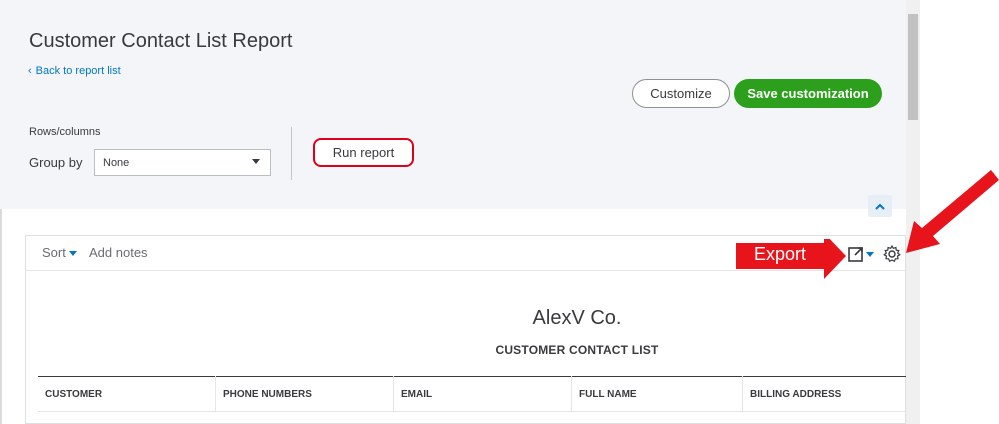  What do you see at coordinates (483, 394) in the screenshot?
I see `column-header-email: EMAIL` at bounding box center [483, 394].